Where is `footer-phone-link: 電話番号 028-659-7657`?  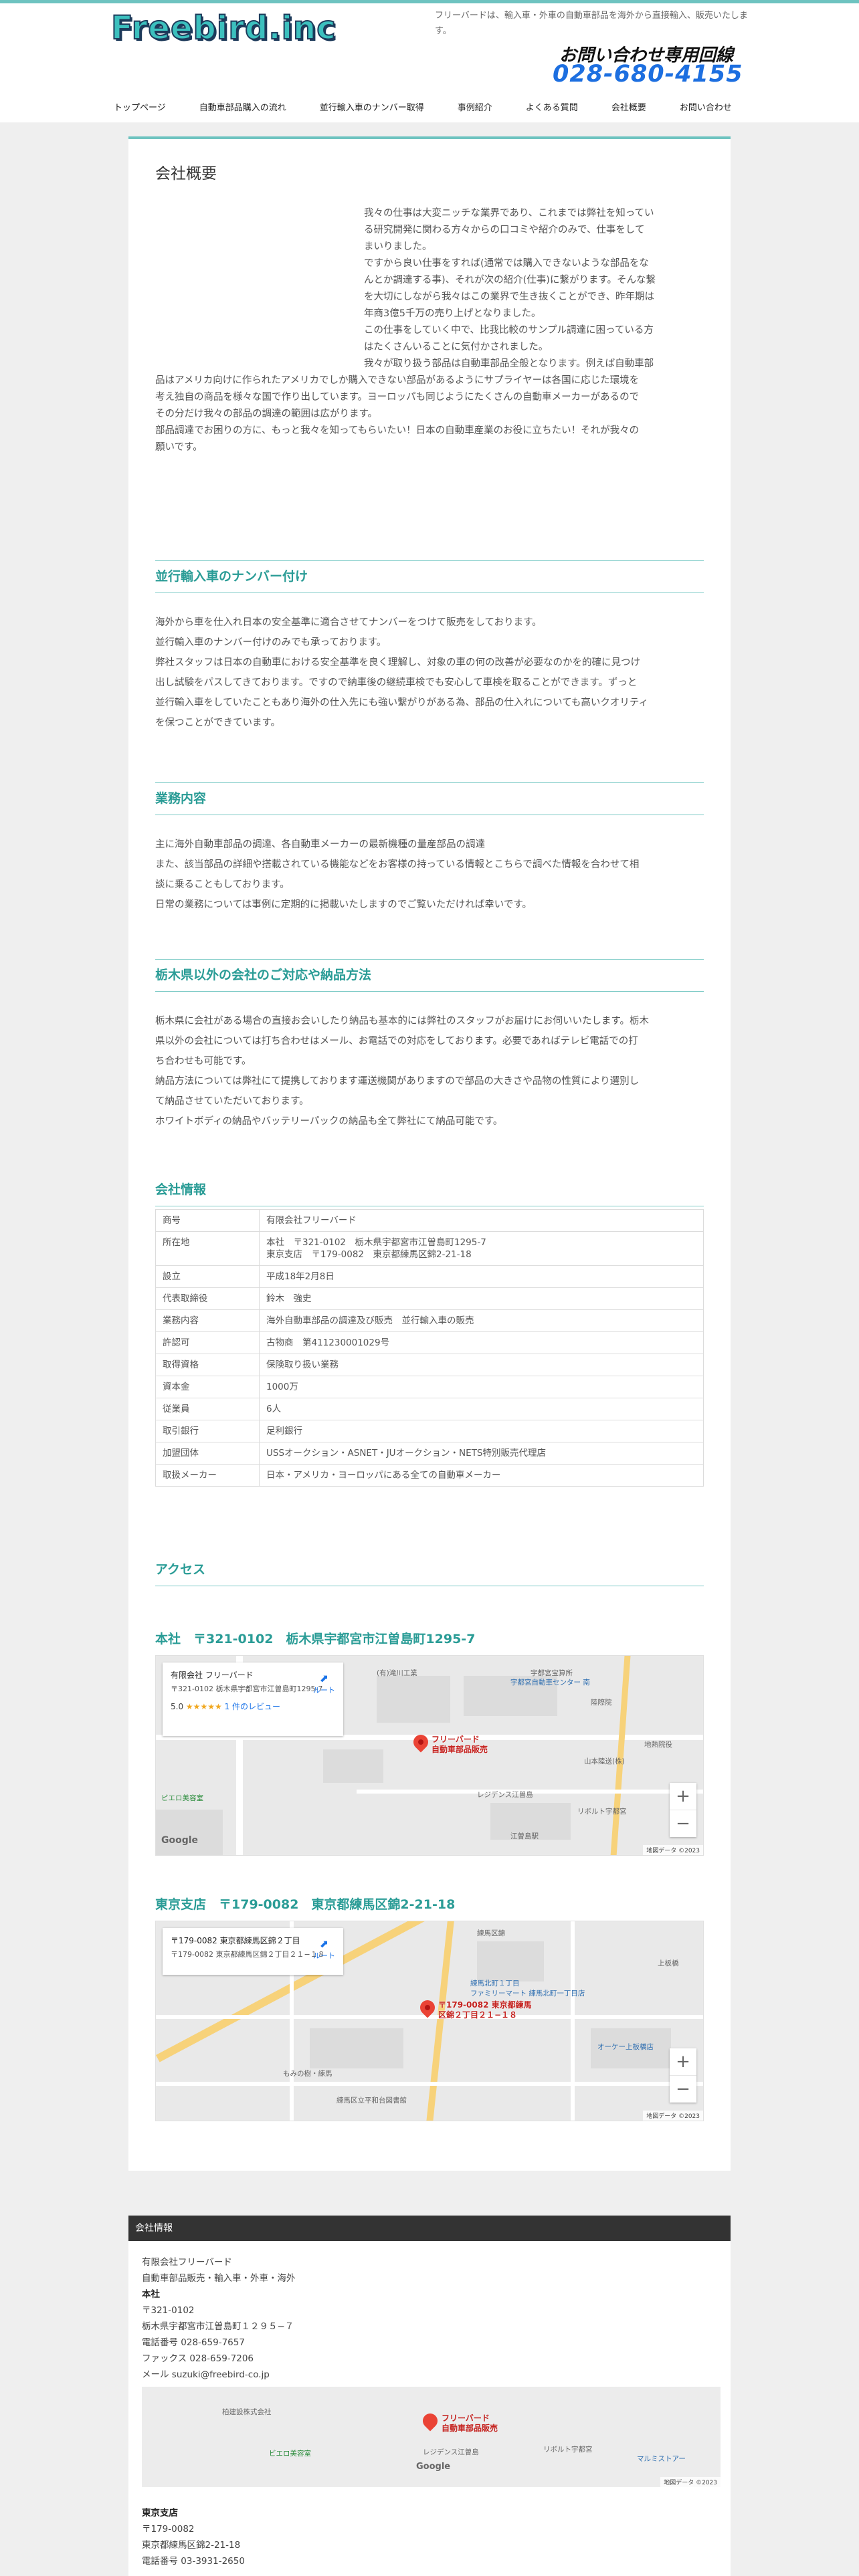
footer-phone-link: 電話番号 028-659-7657 is located at coordinates (193, 2341).